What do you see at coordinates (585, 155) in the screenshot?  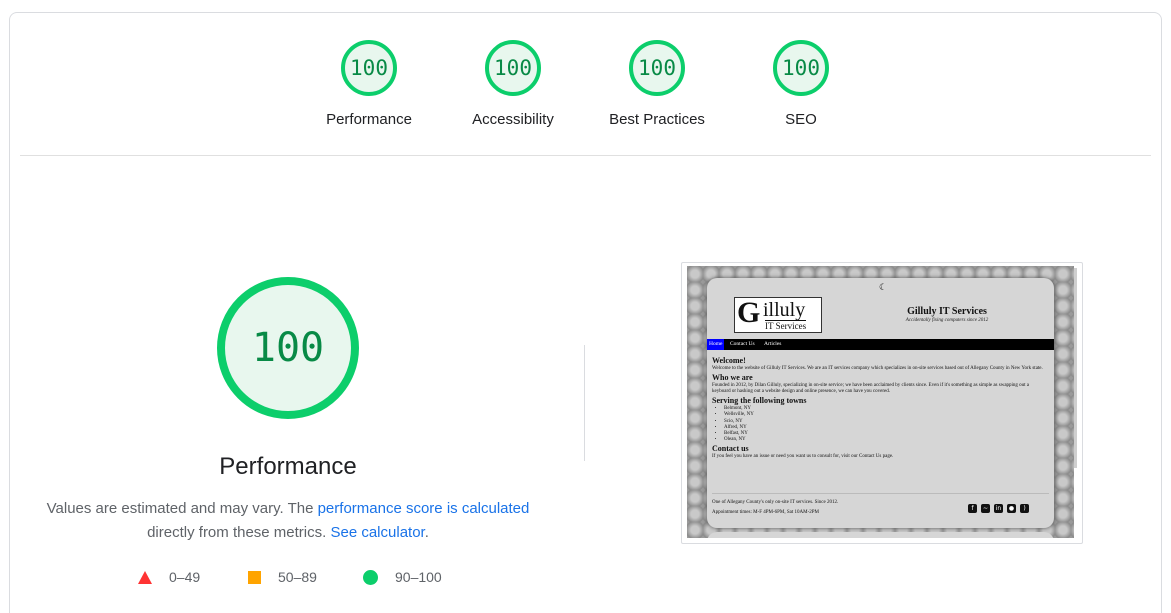 I see `header-divider` at bounding box center [585, 155].